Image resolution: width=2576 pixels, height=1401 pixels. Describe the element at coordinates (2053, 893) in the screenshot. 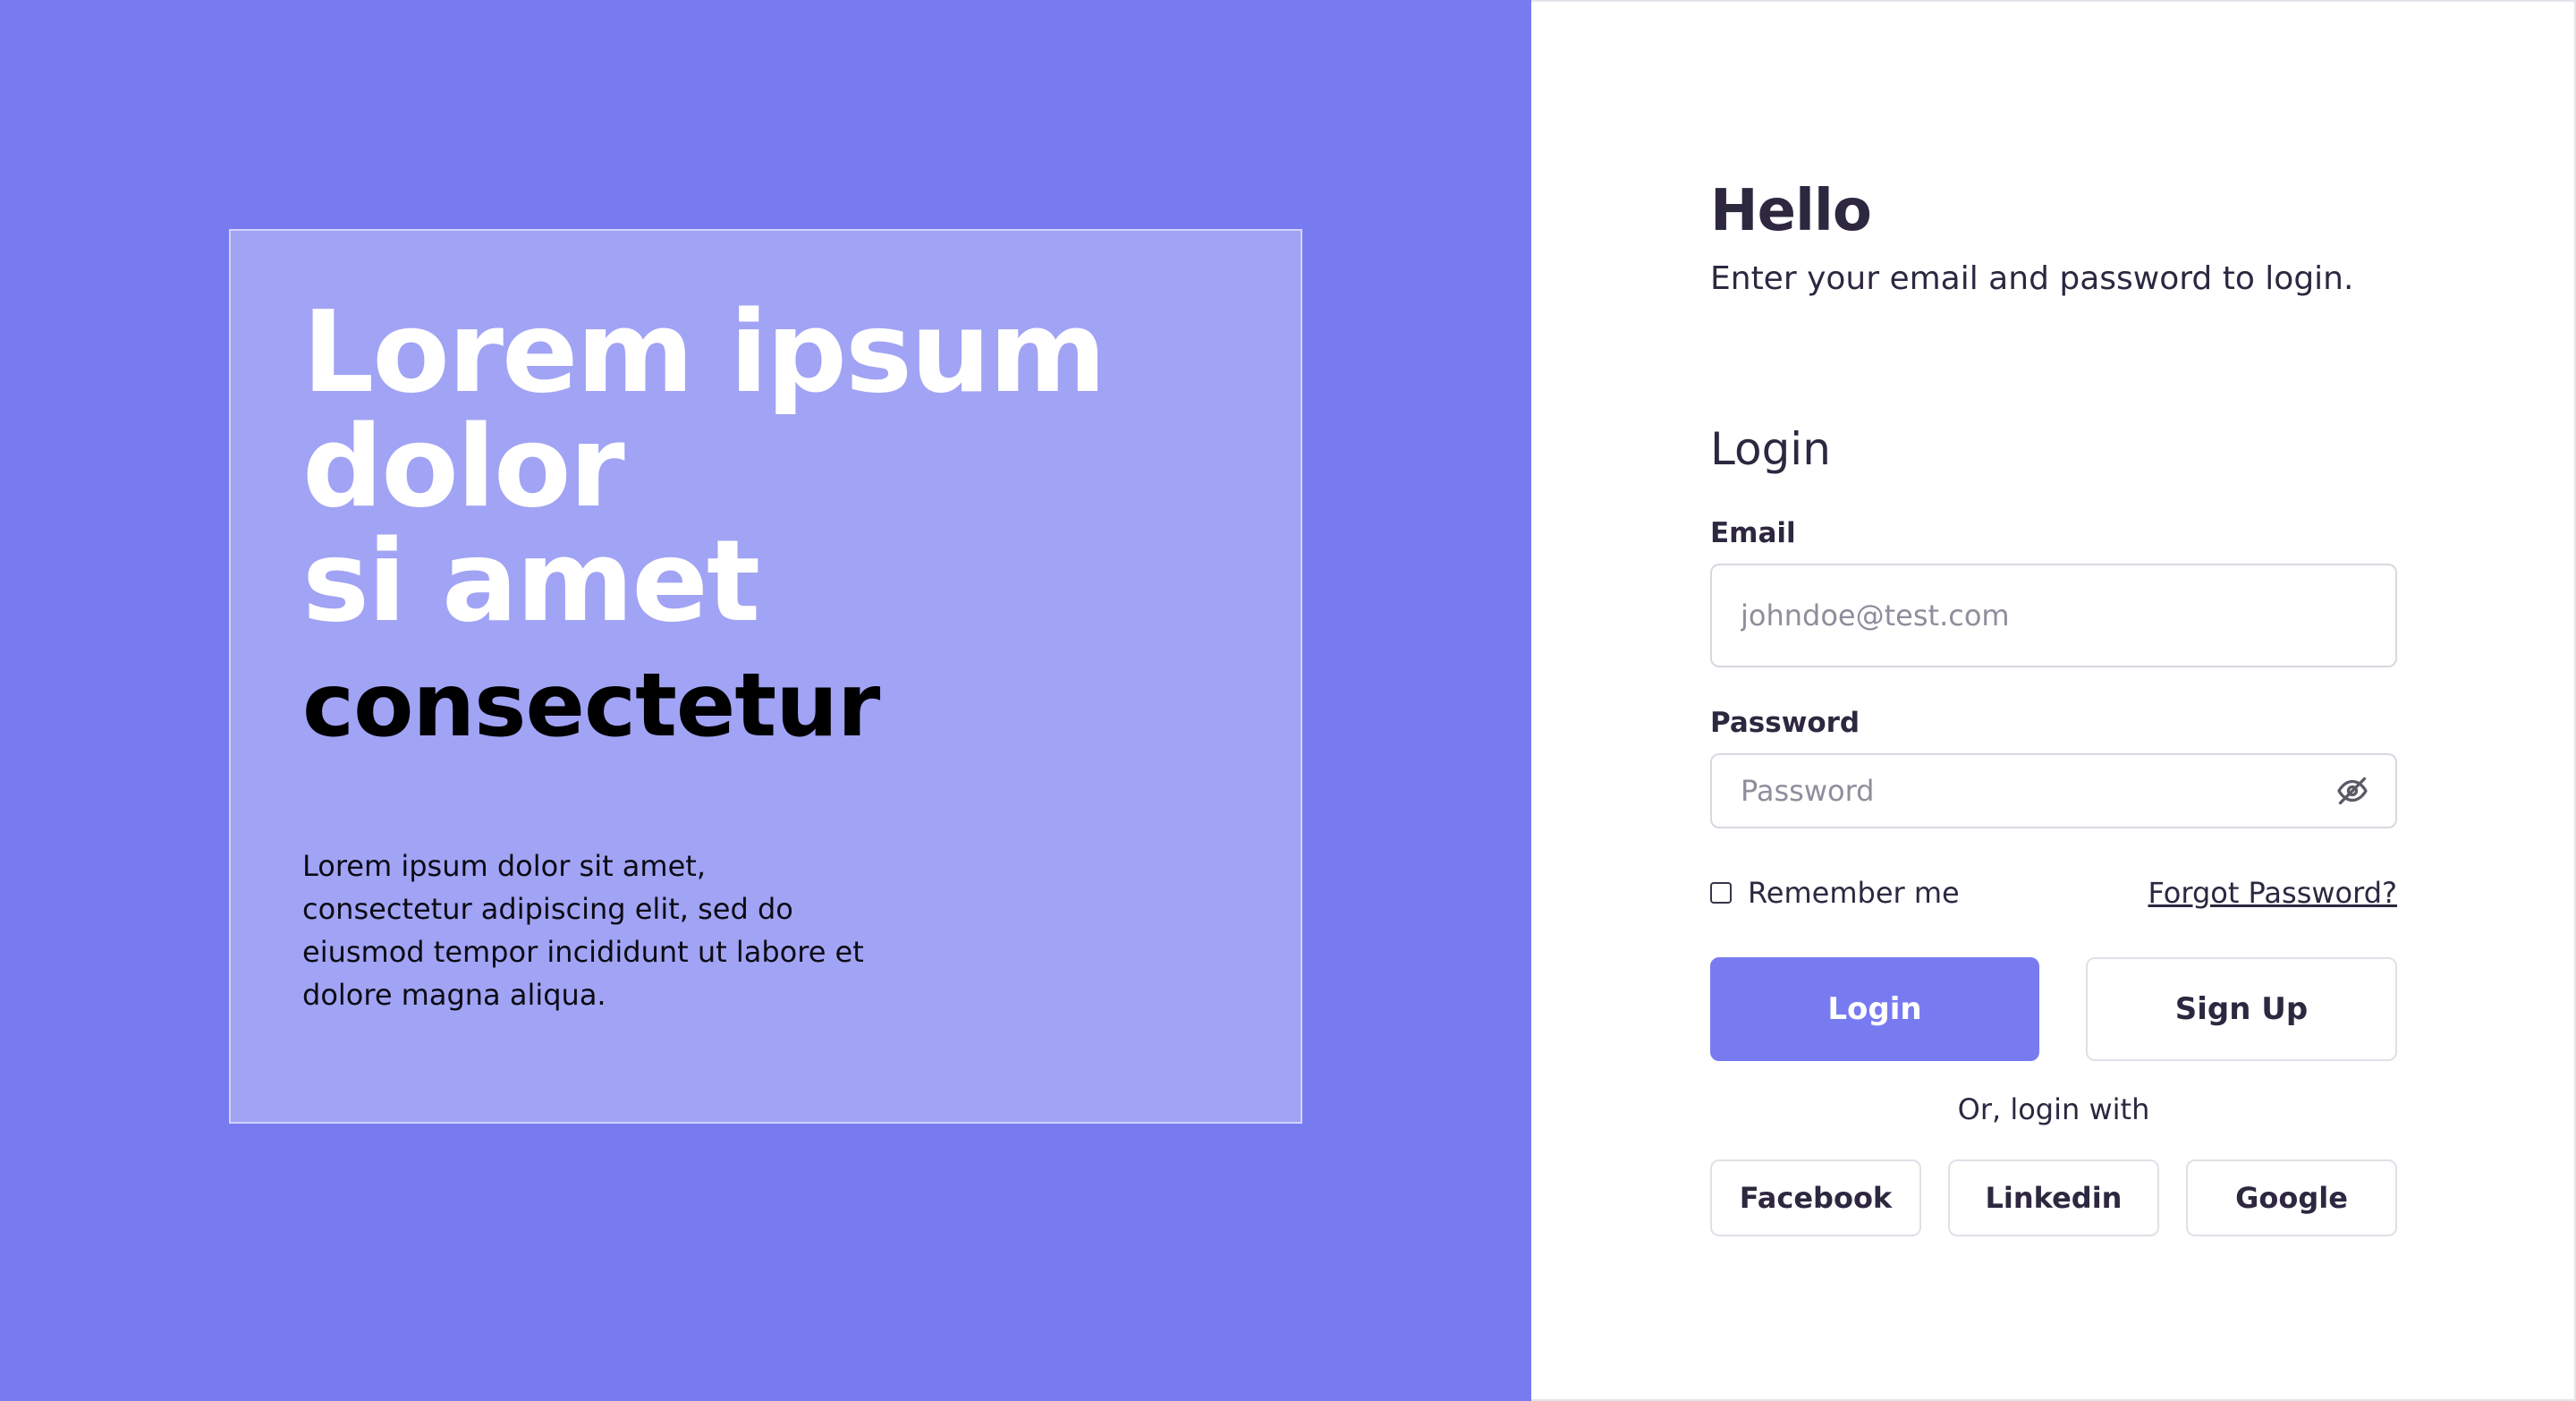

I see `remember-row: Remember me Forgot Password?` at that location.